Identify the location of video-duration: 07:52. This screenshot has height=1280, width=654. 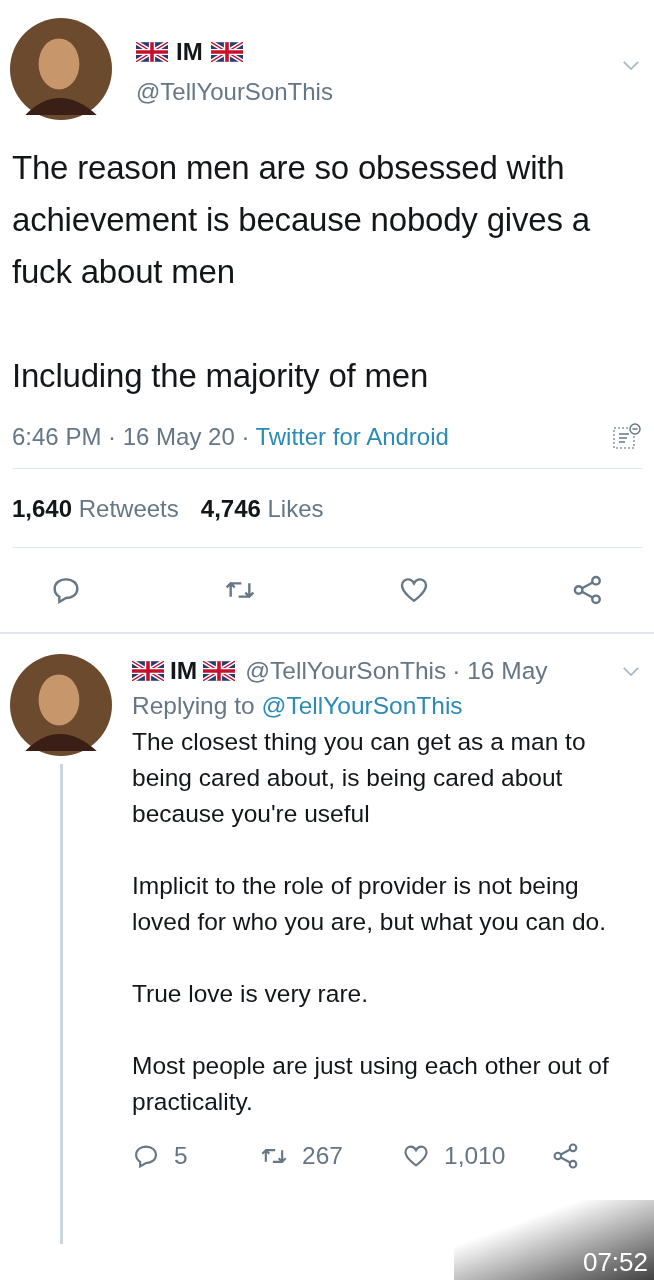
(554, 1240).